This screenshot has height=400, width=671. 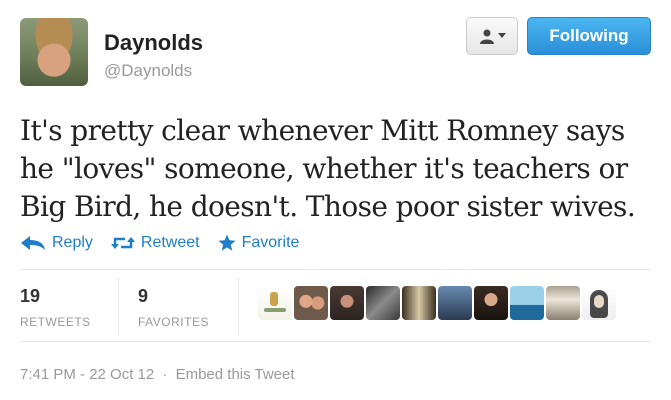 What do you see at coordinates (72, 242) in the screenshot?
I see `reply-label: Reply` at bounding box center [72, 242].